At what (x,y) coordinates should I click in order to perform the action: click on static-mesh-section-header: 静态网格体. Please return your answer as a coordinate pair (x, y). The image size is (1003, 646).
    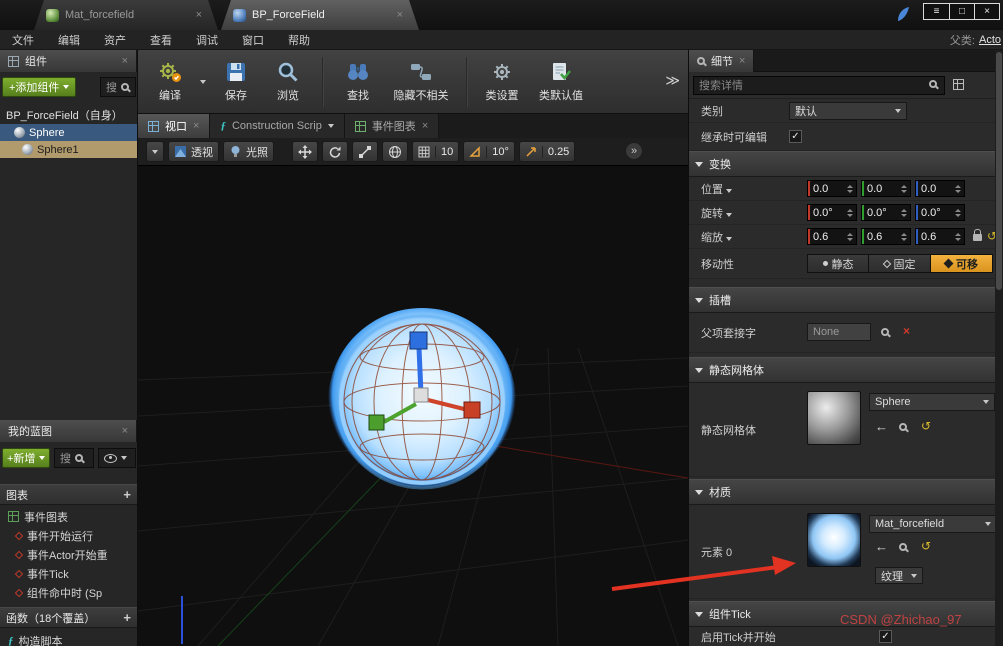
    Looking at the image, I should click on (846, 370).